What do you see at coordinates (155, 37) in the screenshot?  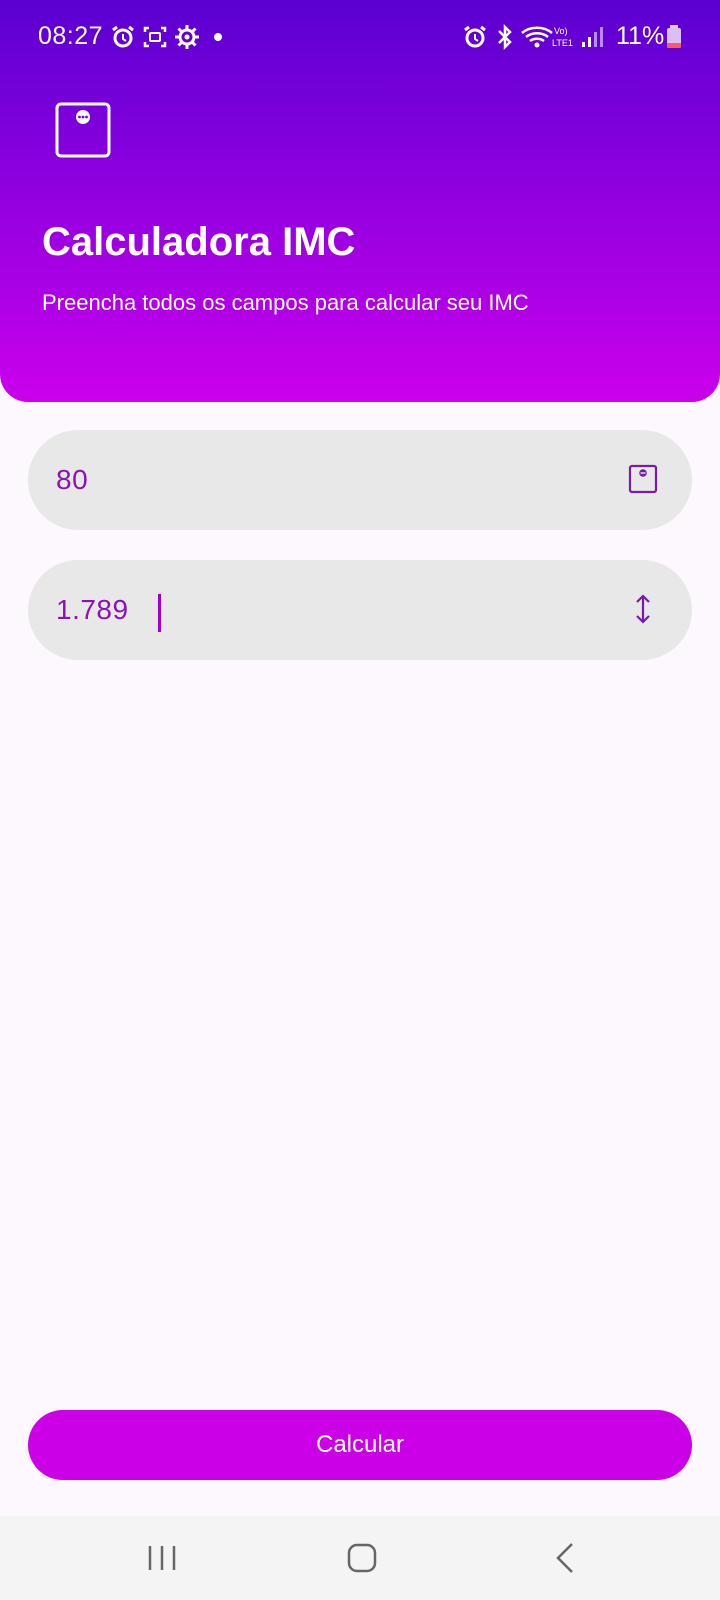 I see `screen-capture-icon` at bounding box center [155, 37].